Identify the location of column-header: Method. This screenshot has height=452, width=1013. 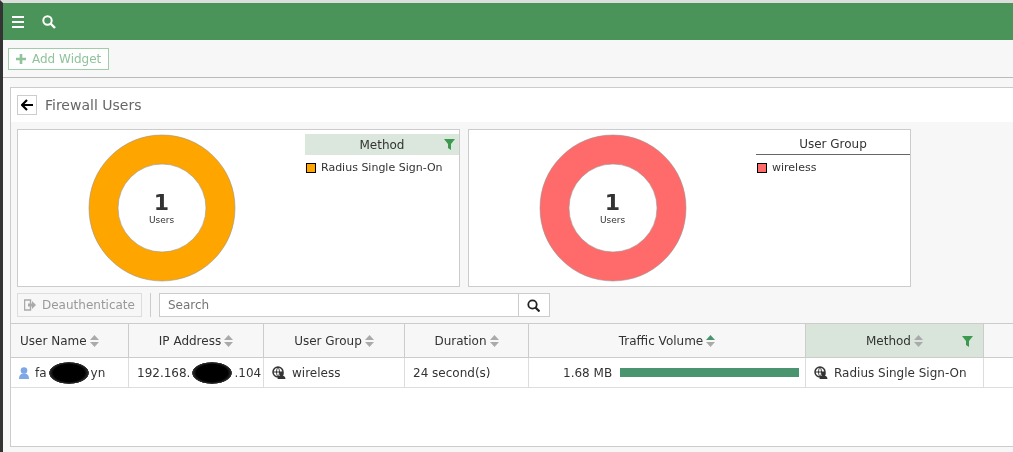
(895, 340).